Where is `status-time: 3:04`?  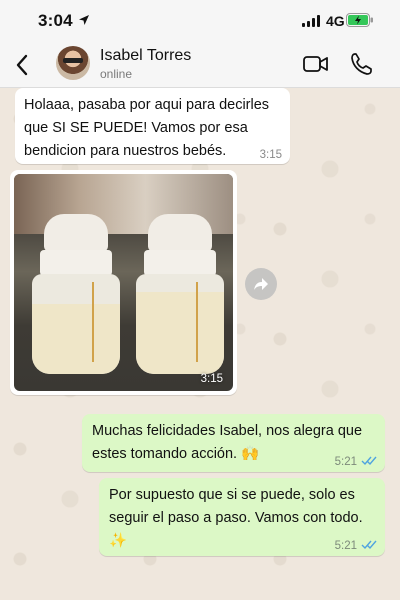 status-time: 3:04 is located at coordinates (55, 20).